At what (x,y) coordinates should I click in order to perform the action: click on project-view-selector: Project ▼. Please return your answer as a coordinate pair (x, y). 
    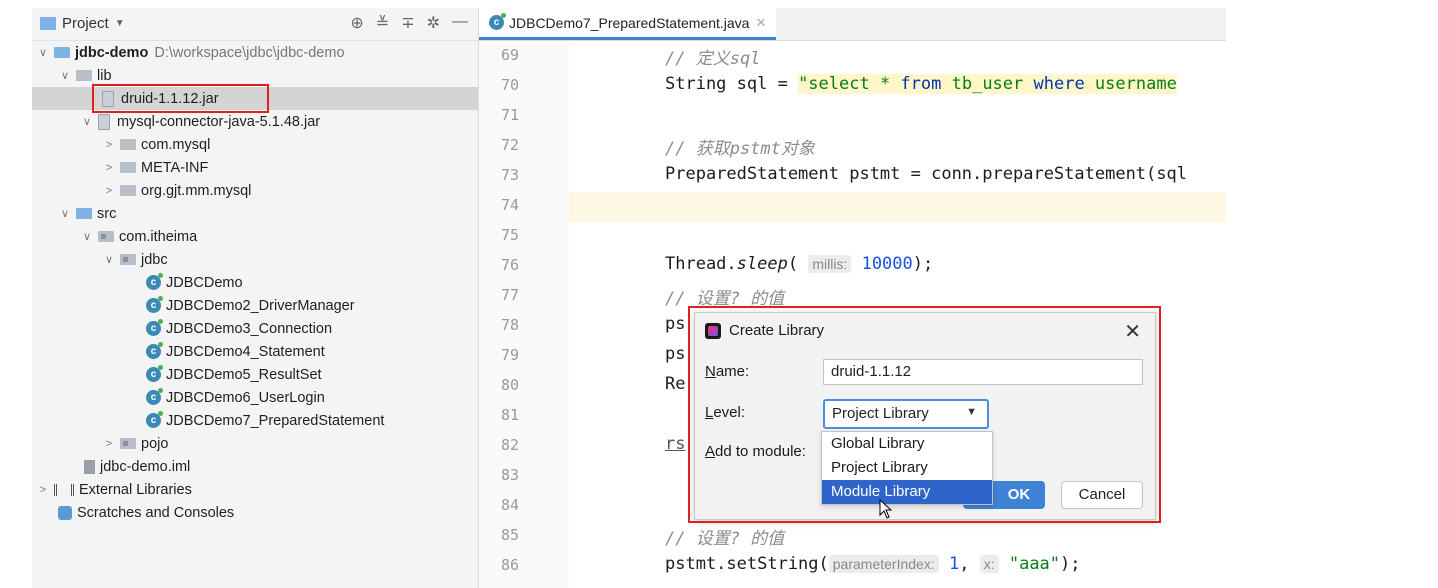
    Looking at the image, I should click on (82, 23).